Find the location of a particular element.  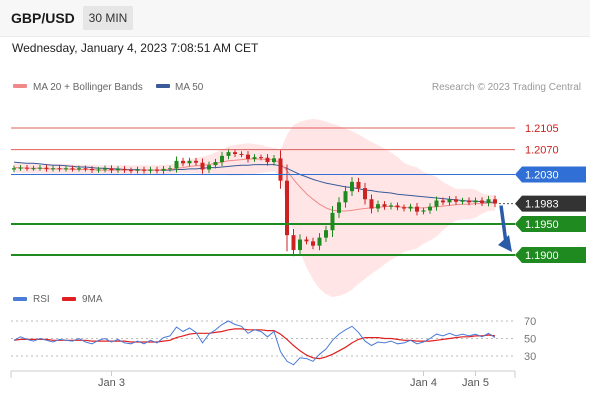

rsi-ma-line is located at coordinates (254, 344).